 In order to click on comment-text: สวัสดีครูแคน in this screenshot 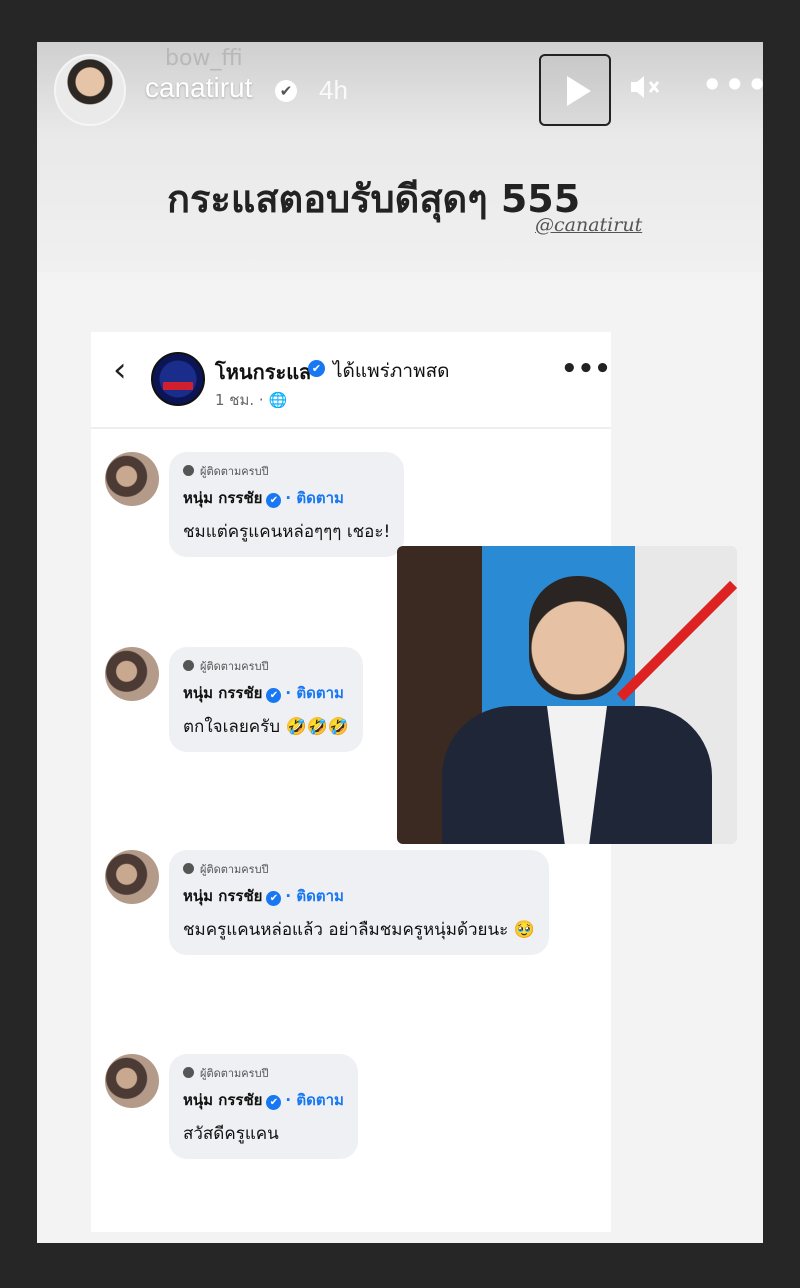, I will do `click(231, 1134)`.